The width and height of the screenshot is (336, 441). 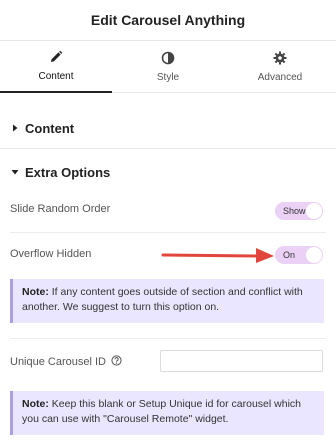 I want to click on red-arrow-annotation, so click(x=217, y=255).